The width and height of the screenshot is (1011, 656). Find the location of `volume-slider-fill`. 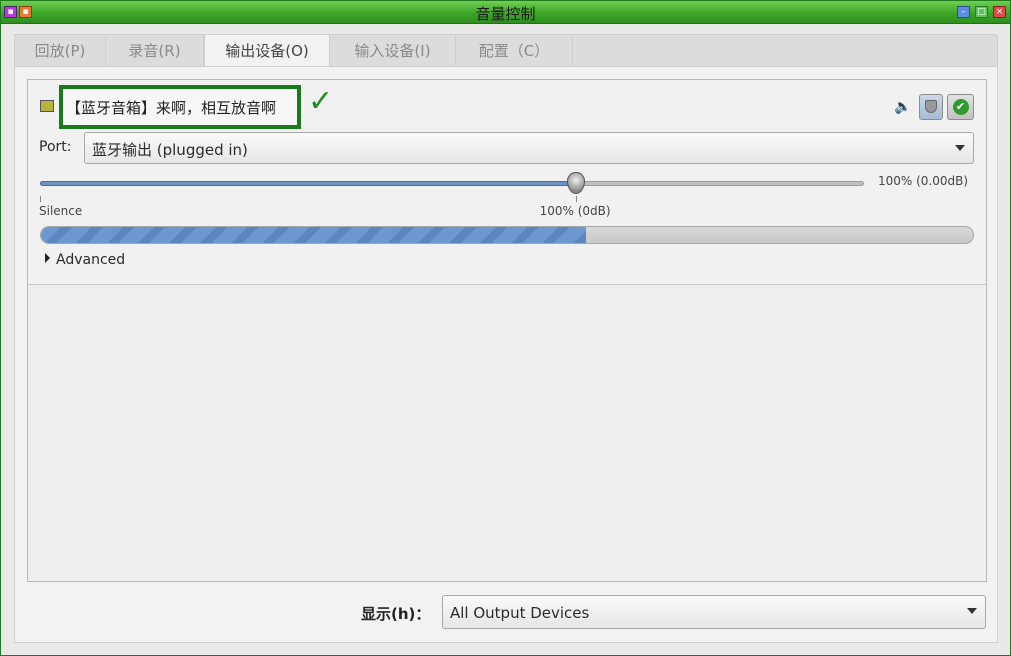

volume-slider-fill is located at coordinates (308, 183).